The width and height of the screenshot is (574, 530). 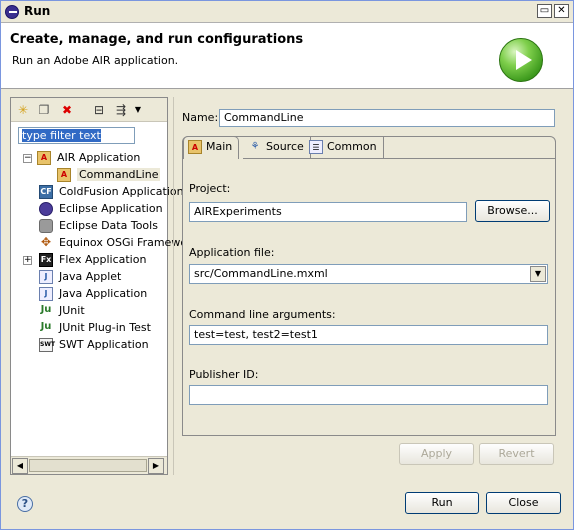 I want to click on common-tab-icon: ☰, so click(x=316, y=147).